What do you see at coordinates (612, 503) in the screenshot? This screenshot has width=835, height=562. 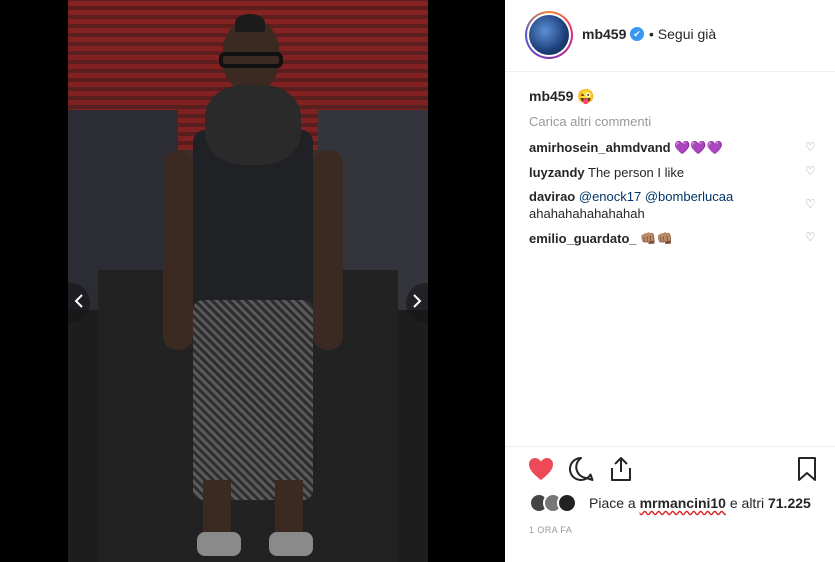 I see `likes-prefix: Piace a` at bounding box center [612, 503].